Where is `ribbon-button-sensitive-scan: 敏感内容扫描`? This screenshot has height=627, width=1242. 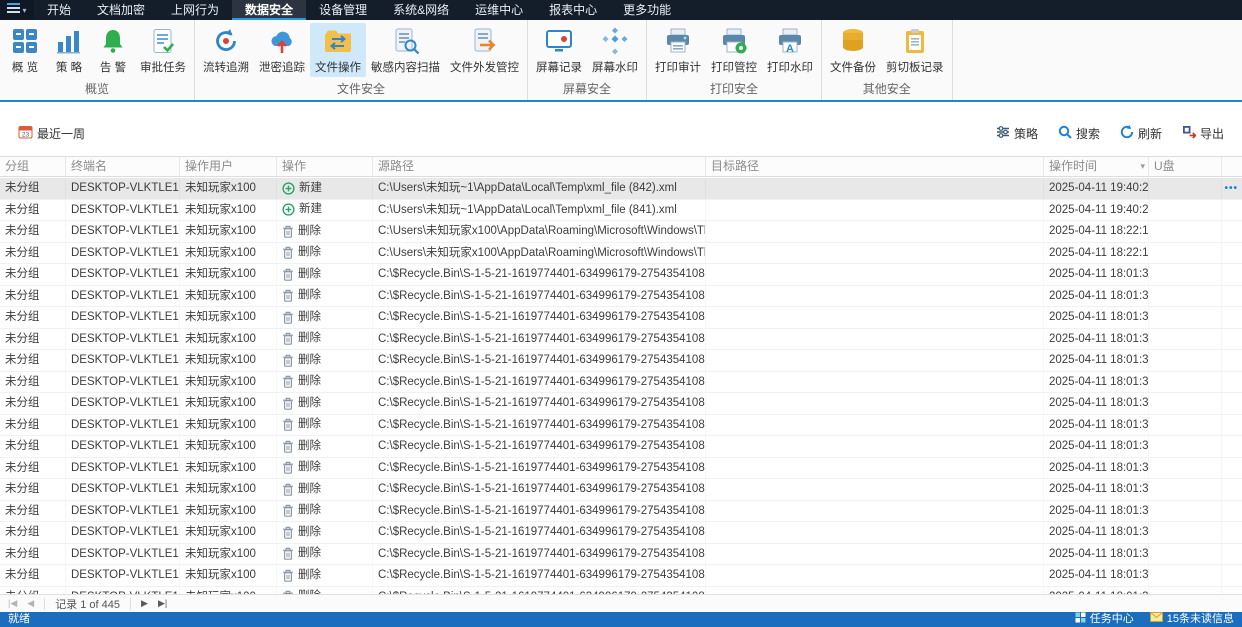
ribbon-button-sensitive-scan: 敏感内容扫描 is located at coordinates (405, 50).